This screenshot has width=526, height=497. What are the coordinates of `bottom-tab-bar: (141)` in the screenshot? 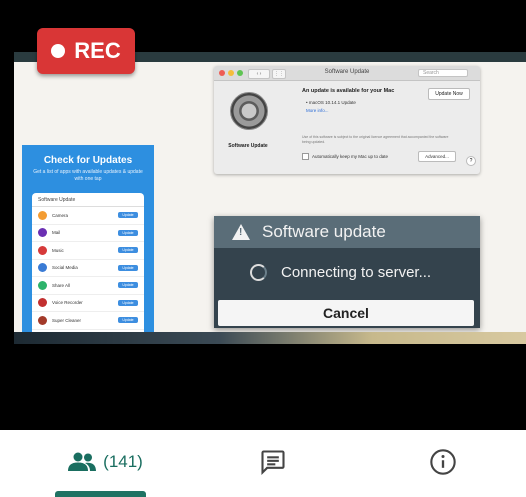 It's located at (263, 463).